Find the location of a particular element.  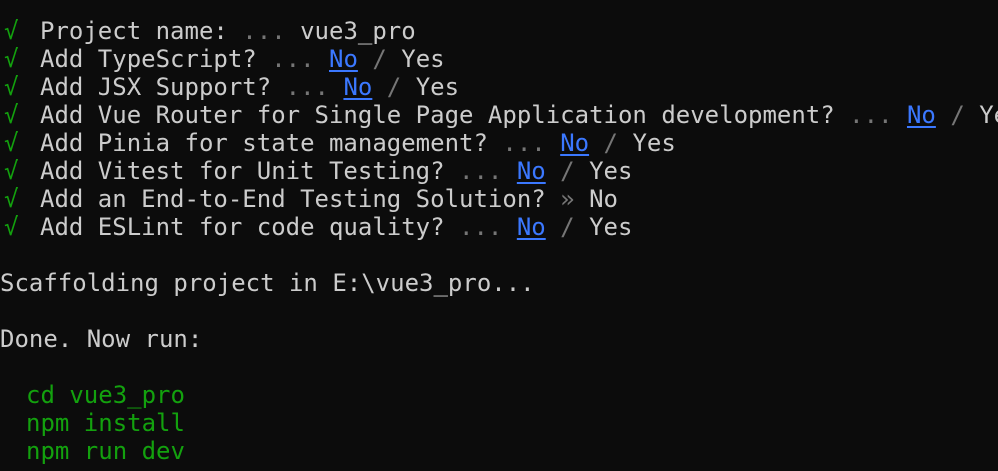

command-npm-run-dev: npm run dev is located at coordinates (105, 451).